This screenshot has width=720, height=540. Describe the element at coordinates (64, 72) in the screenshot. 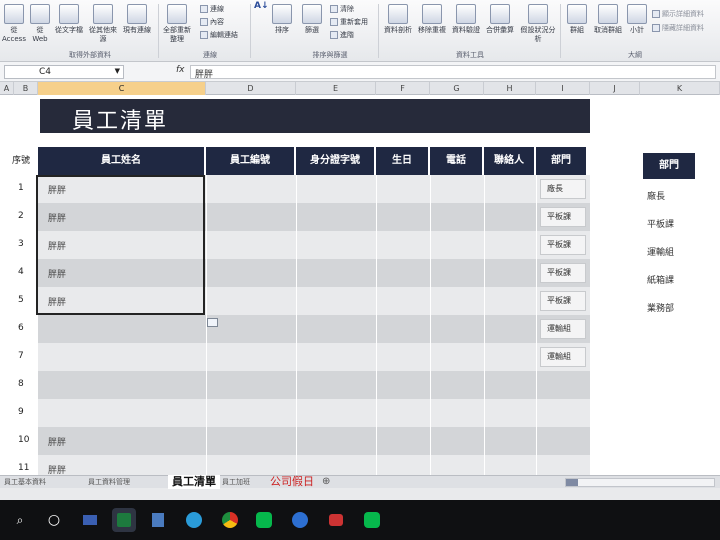

I see `name-box: C4 ▼` at that location.